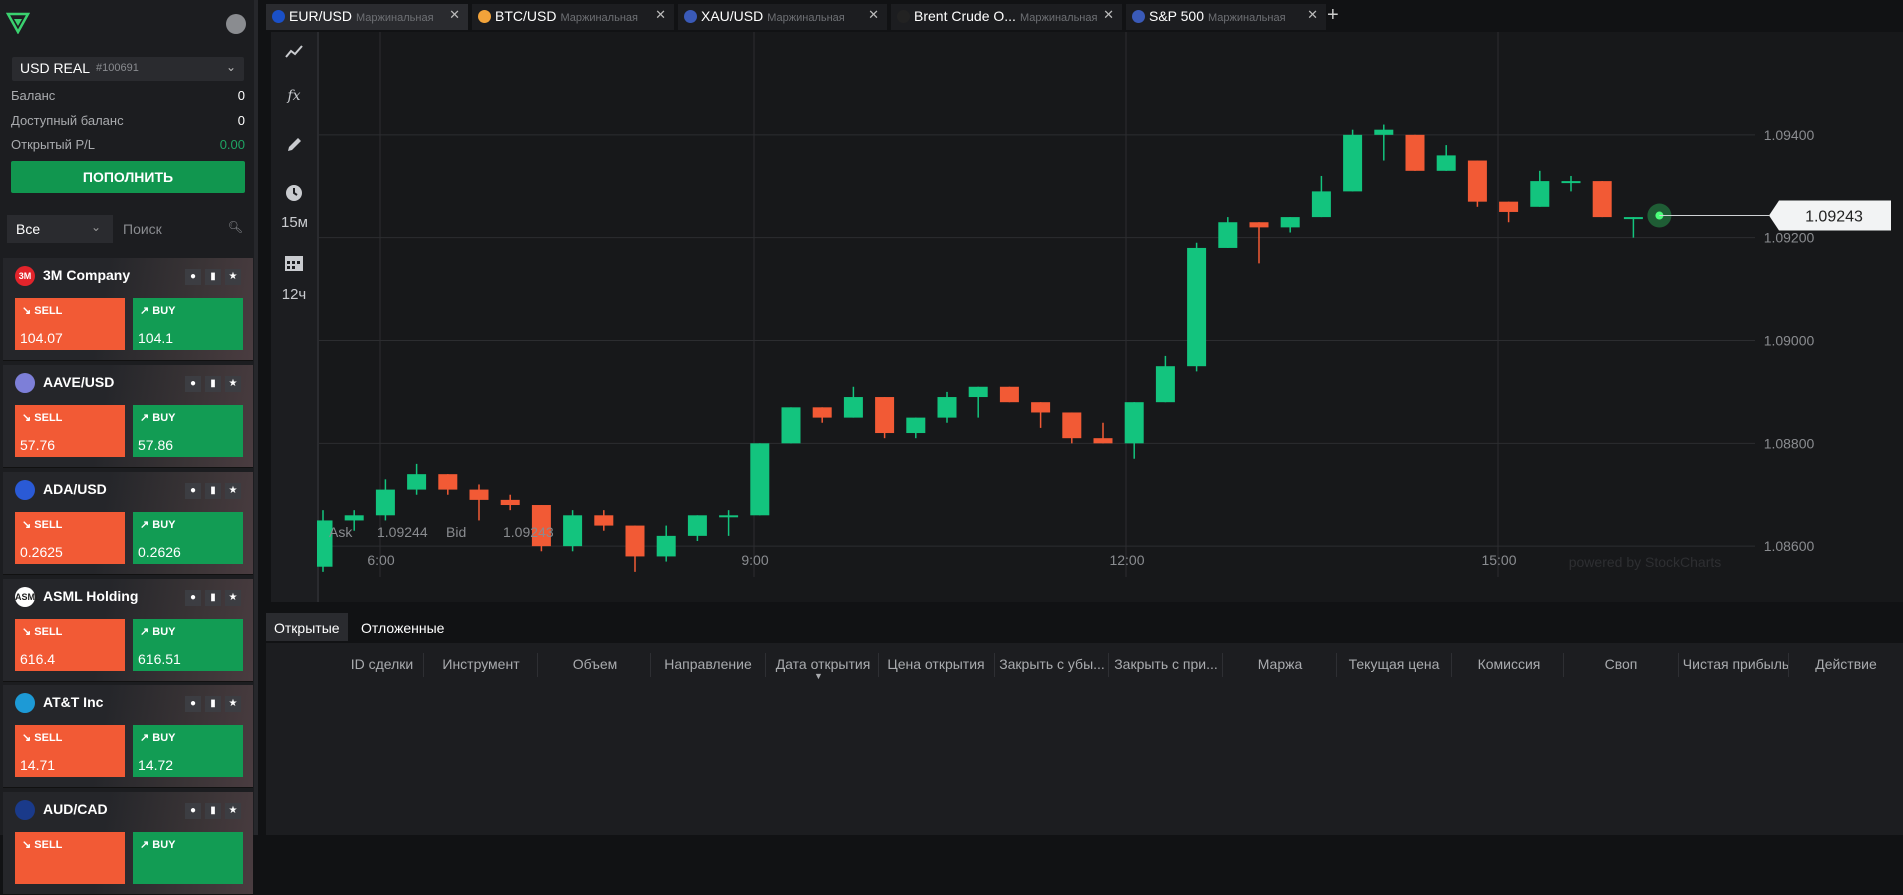  I want to click on search-icon: 🔍︎, so click(235, 227).